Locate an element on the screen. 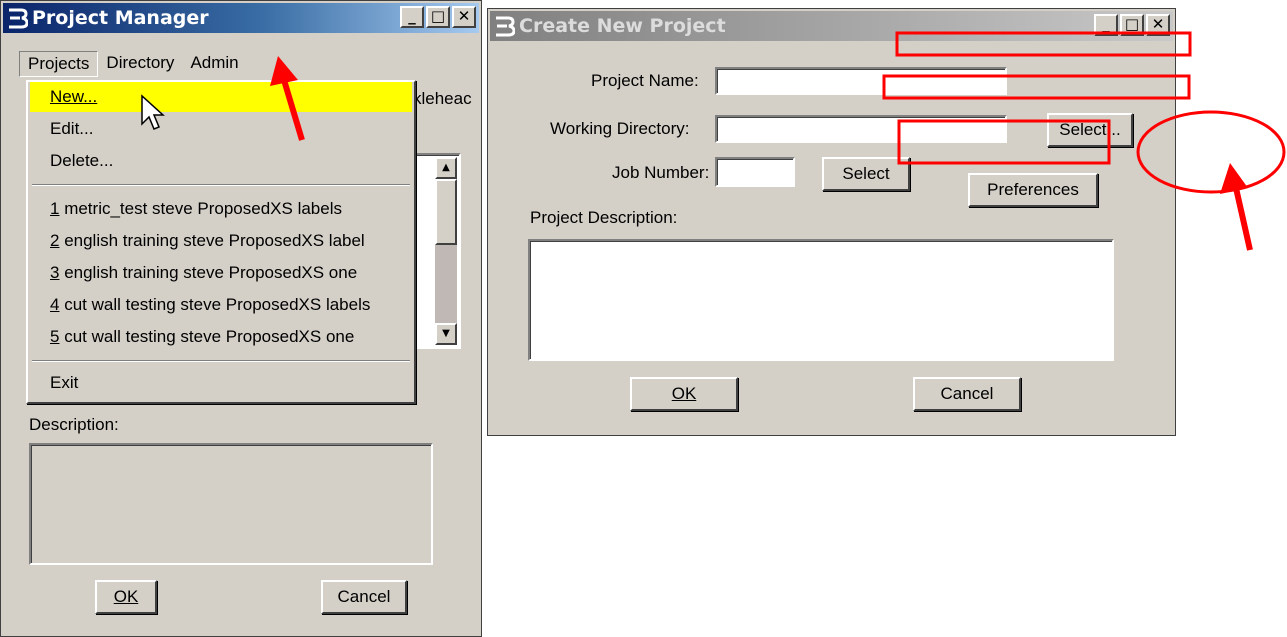  job-number-label: Job Number: is located at coordinates (661, 172).